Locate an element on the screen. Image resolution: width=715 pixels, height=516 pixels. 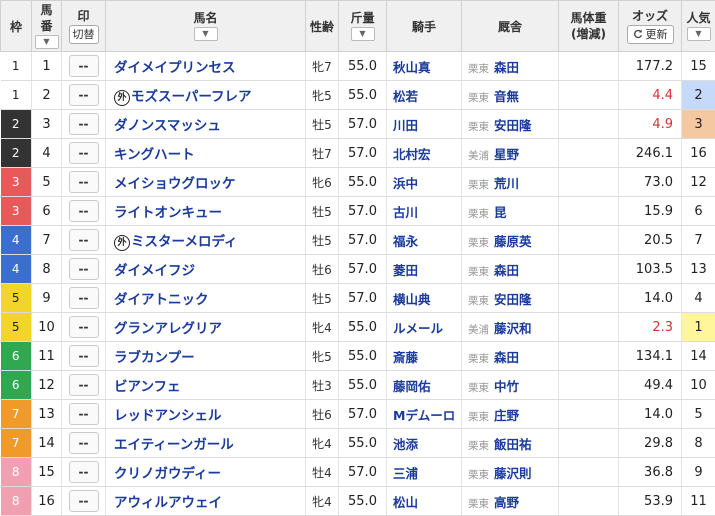
trainer-link: 荒川 is located at coordinates (506, 183).